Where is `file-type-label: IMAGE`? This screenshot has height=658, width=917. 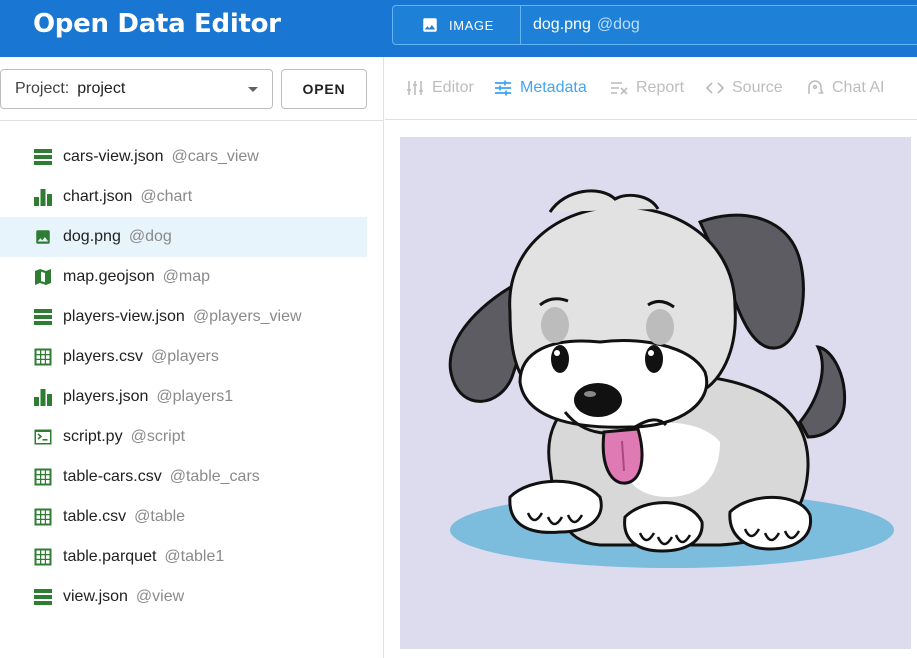
file-type-label: IMAGE is located at coordinates (471, 25).